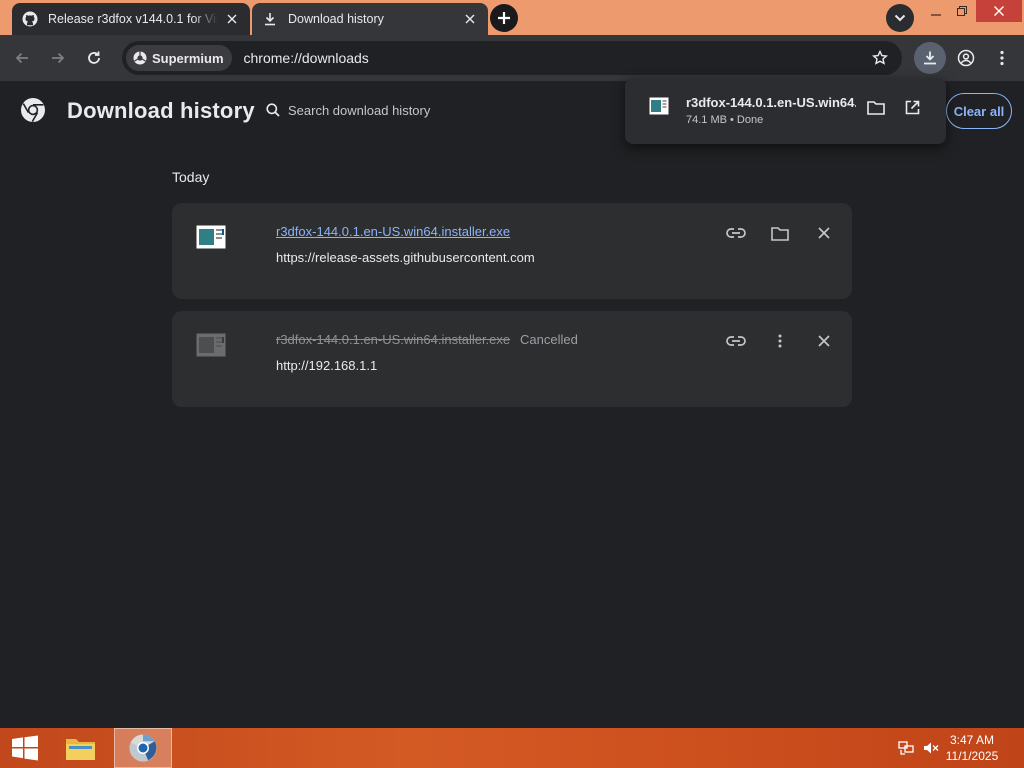  Describe the element at coordinates (512, 748) in the screenshot. I see `taskbar: 3:47 AM 11/1/2025` at that location.